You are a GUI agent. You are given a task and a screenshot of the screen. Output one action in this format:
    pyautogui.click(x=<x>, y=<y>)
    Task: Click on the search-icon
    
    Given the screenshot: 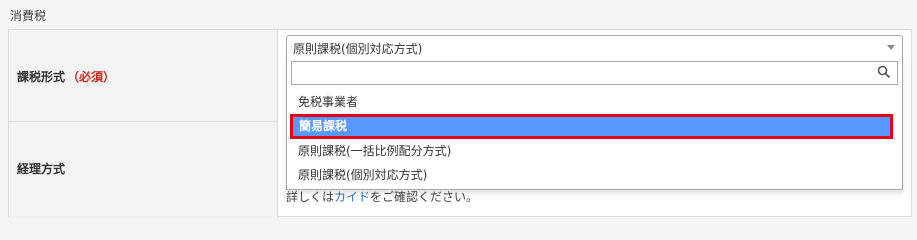 What is the action you would take?
    pyautogui.click(x=884, y=72)
    